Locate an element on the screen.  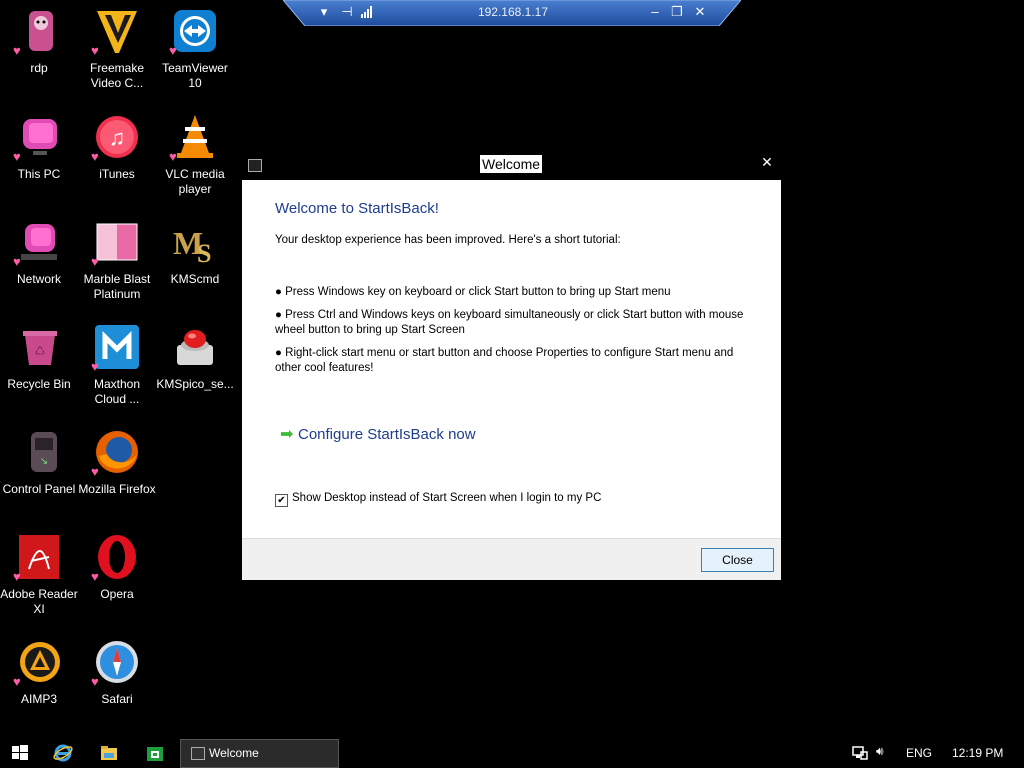
start-button is located at coordinates (20, 753).